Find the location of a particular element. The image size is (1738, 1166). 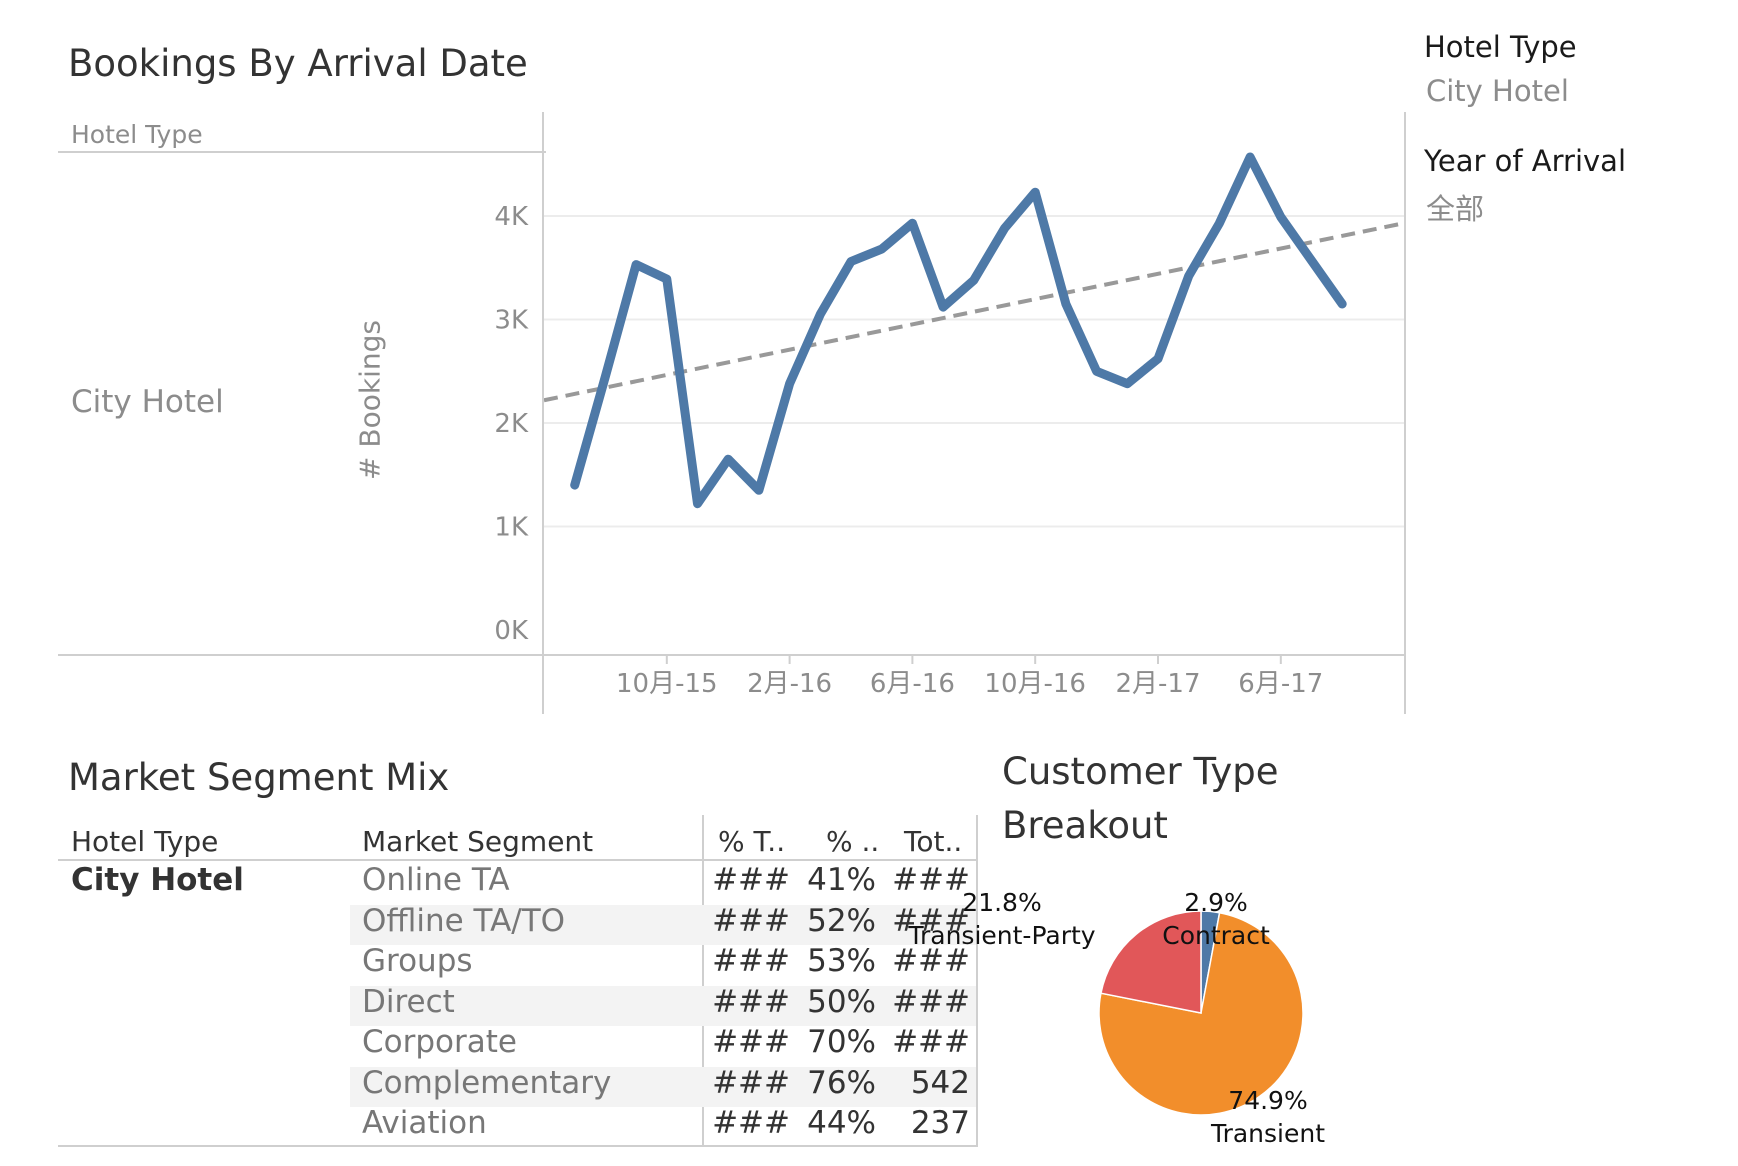

chart-right-border is located at coordinates (1405, 413).